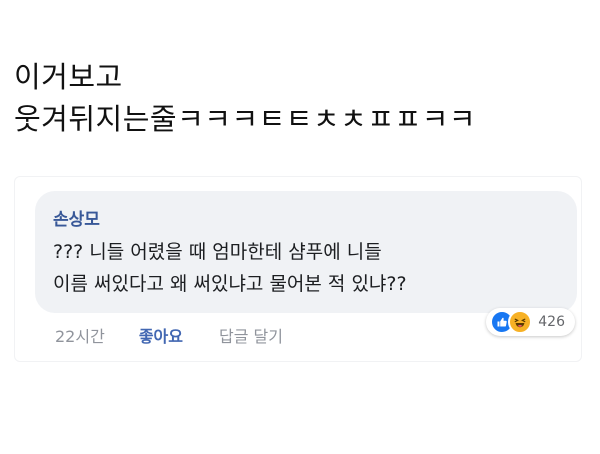  I want to click on comment-timestamp: 22시간, so click(80, 335).